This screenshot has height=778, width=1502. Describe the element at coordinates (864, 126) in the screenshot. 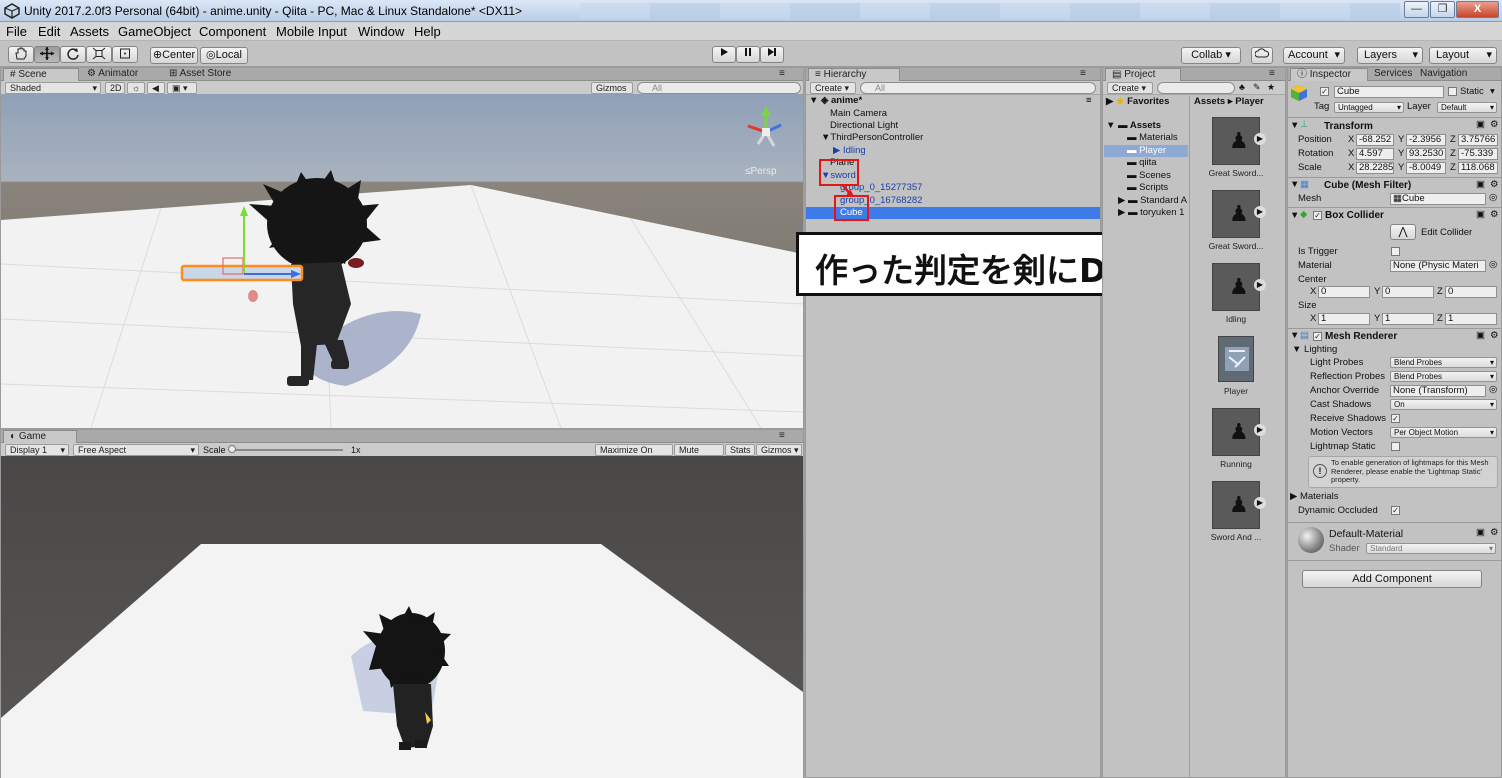

I see `hierarchy-row-directional-light: Directional Light` at that location.